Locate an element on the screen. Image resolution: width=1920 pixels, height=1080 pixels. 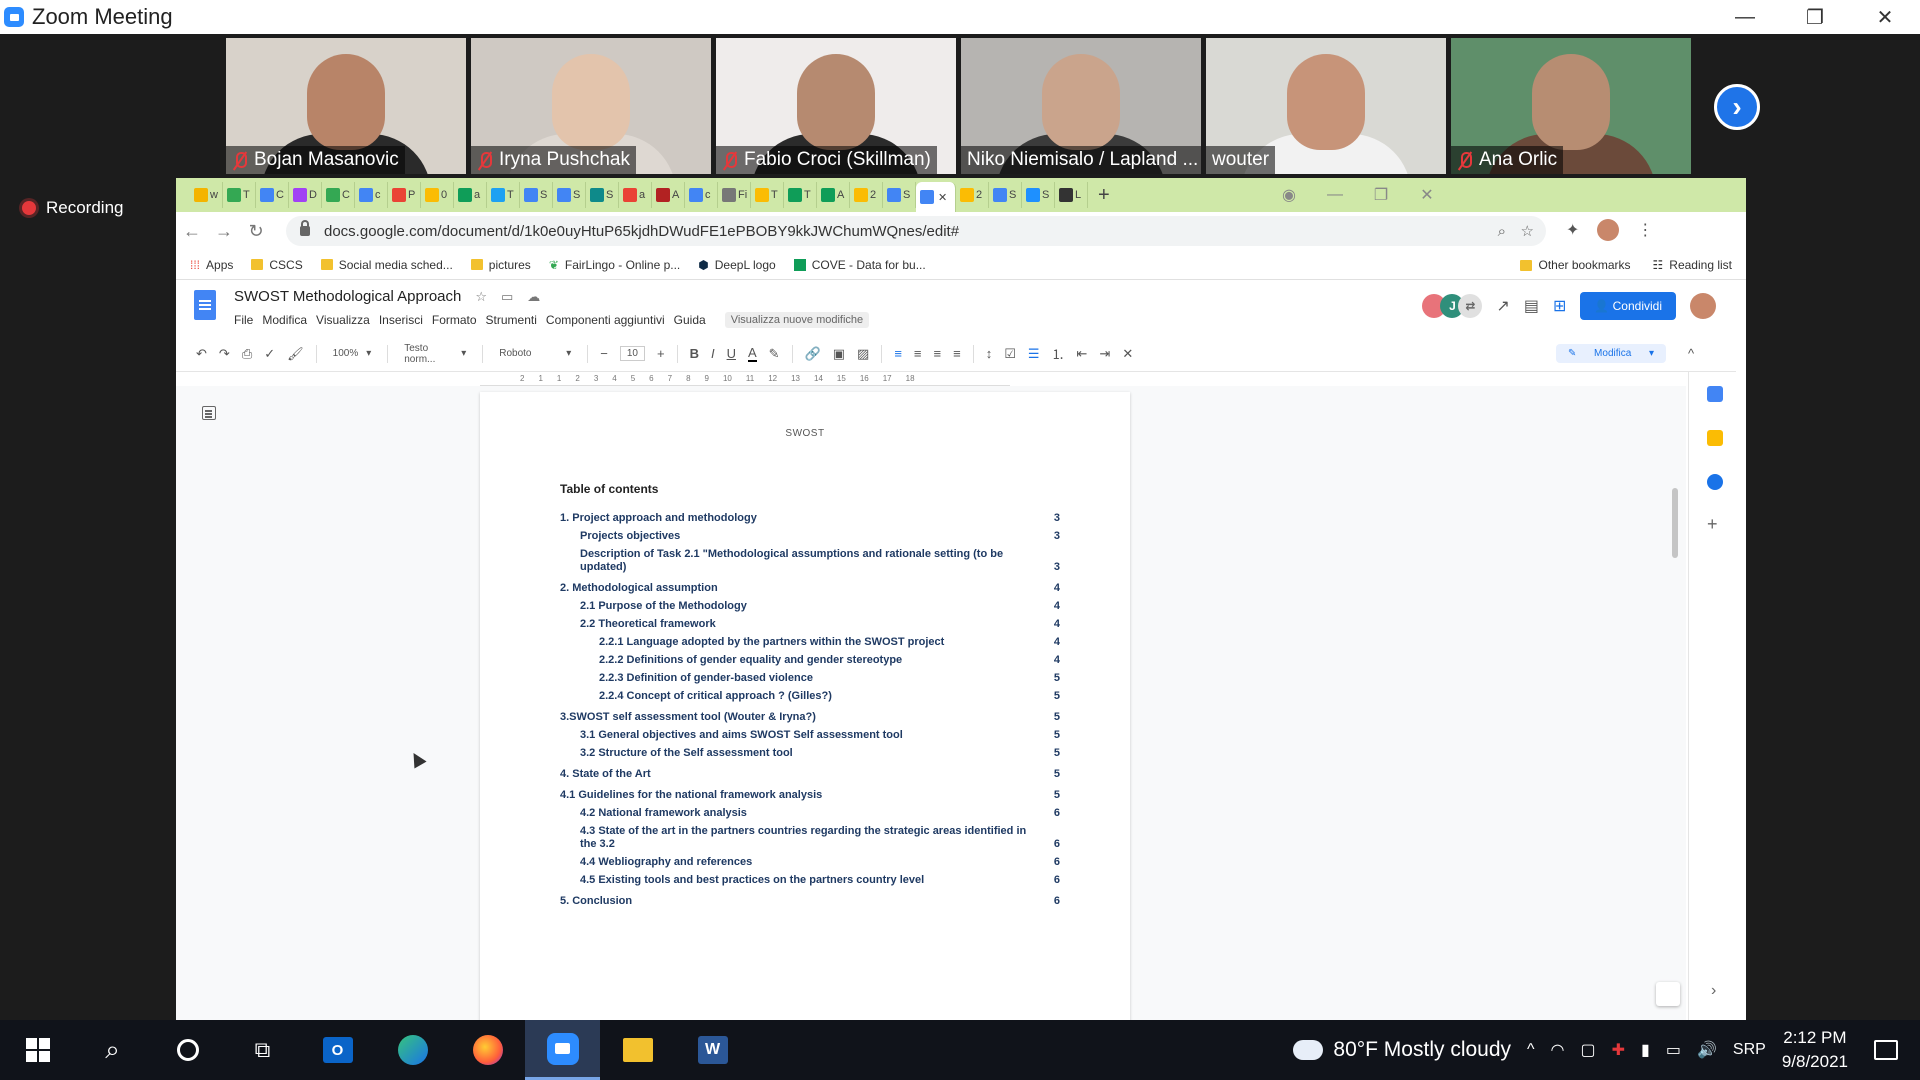
style-select: Testo norm... ▾ is located at coordinates (435, 354).